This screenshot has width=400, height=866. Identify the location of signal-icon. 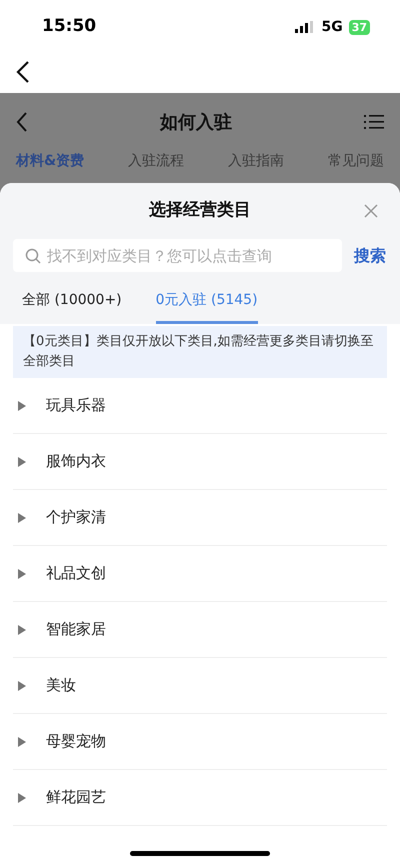
(305, 27).